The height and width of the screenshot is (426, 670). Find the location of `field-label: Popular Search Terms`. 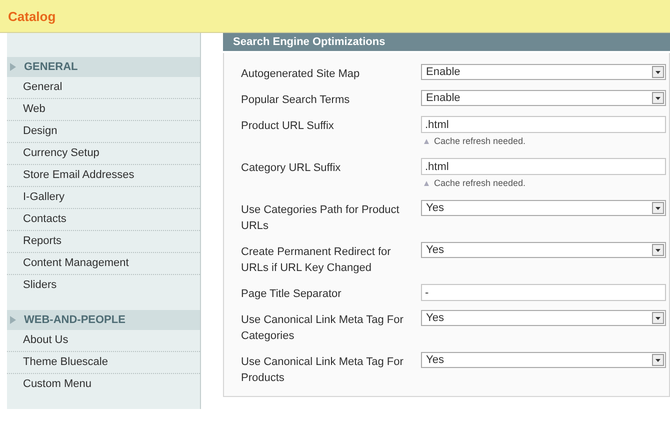

field-label: Popular Search Terms is located at coordinates (296, 100).